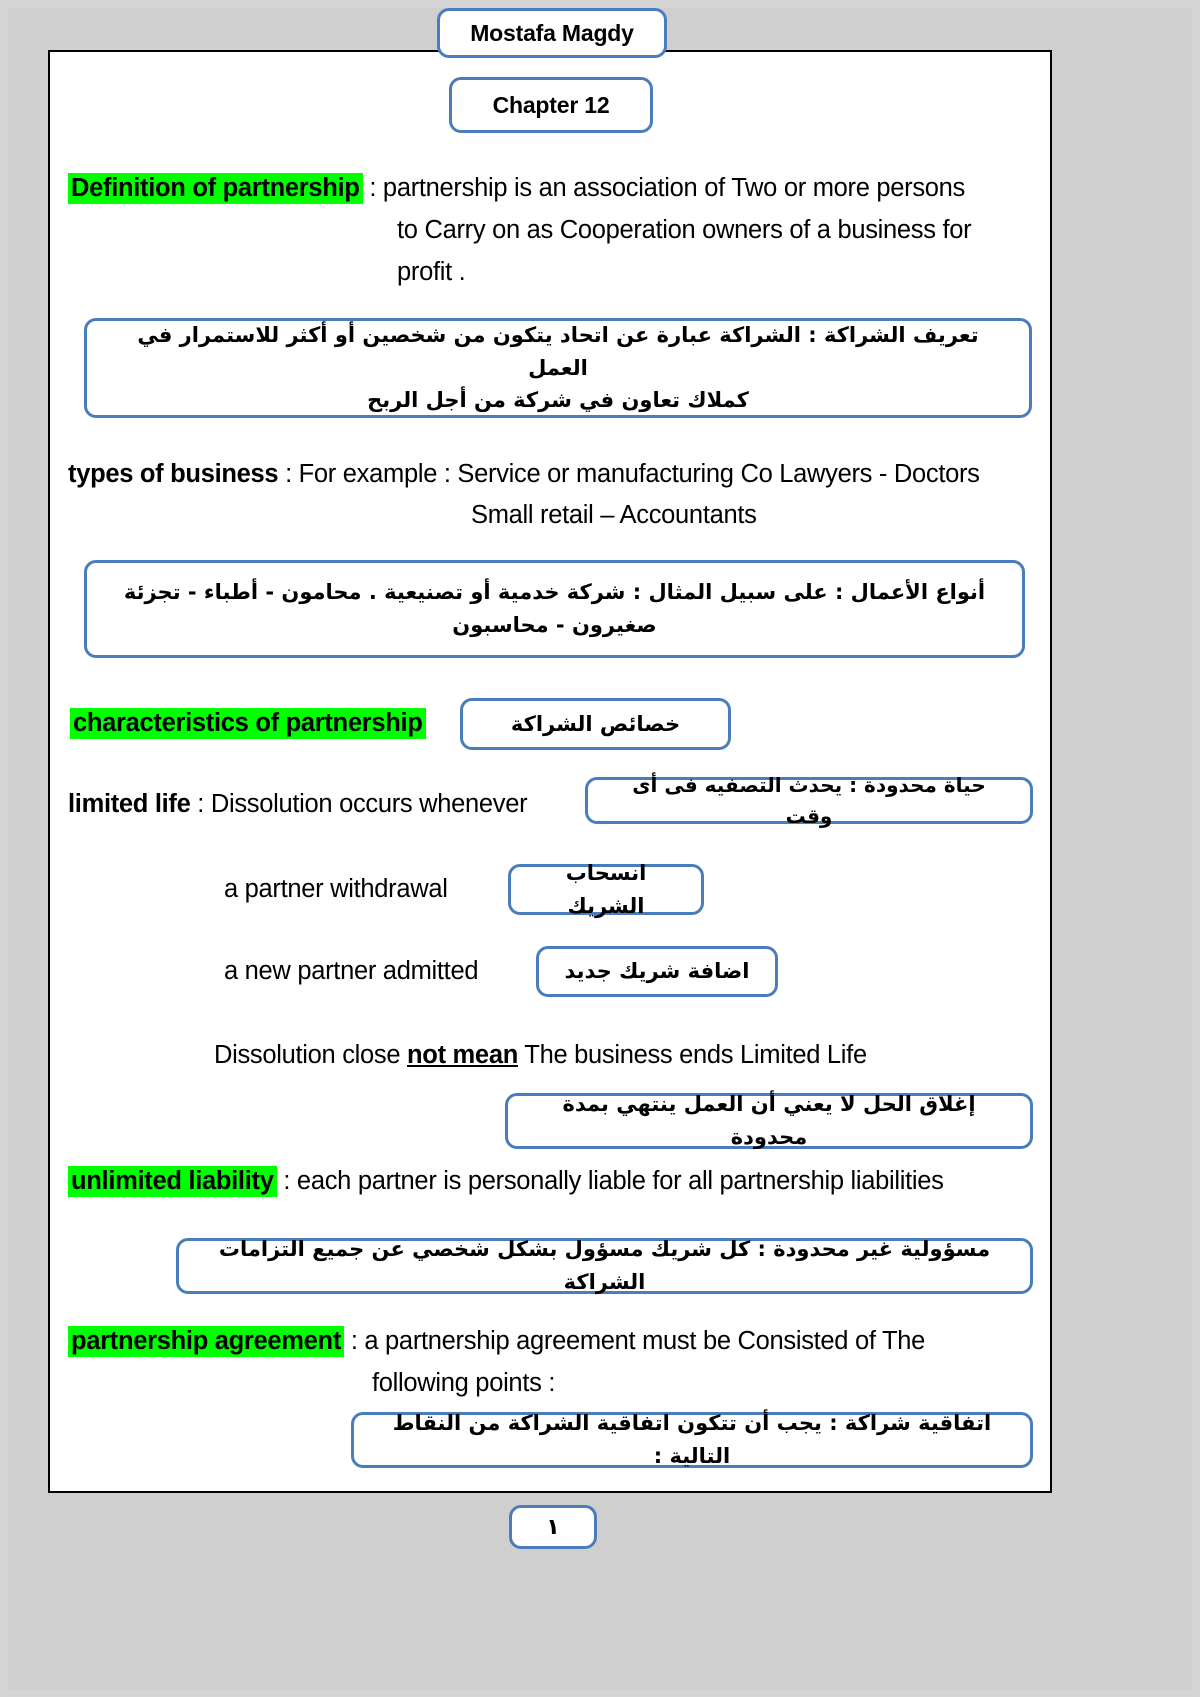 The width and height of the screenshot is (1200, 1697). Describe the element at coordinates (558, 400) in the screenshot. I see `definition-arabic-line-2: كملاك تعاون في شركة من أجل الربح` at that location.